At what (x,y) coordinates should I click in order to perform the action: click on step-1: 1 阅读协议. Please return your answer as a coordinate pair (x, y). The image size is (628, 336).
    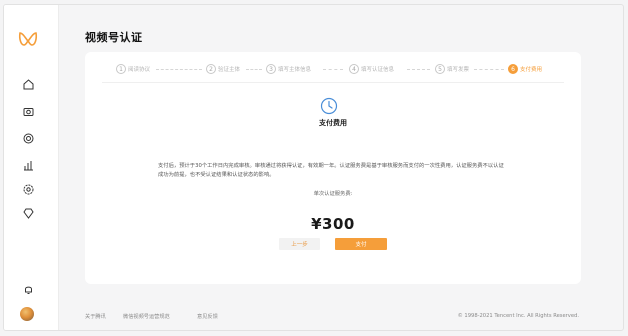
    Looking at the image, I should click on (133, 69).